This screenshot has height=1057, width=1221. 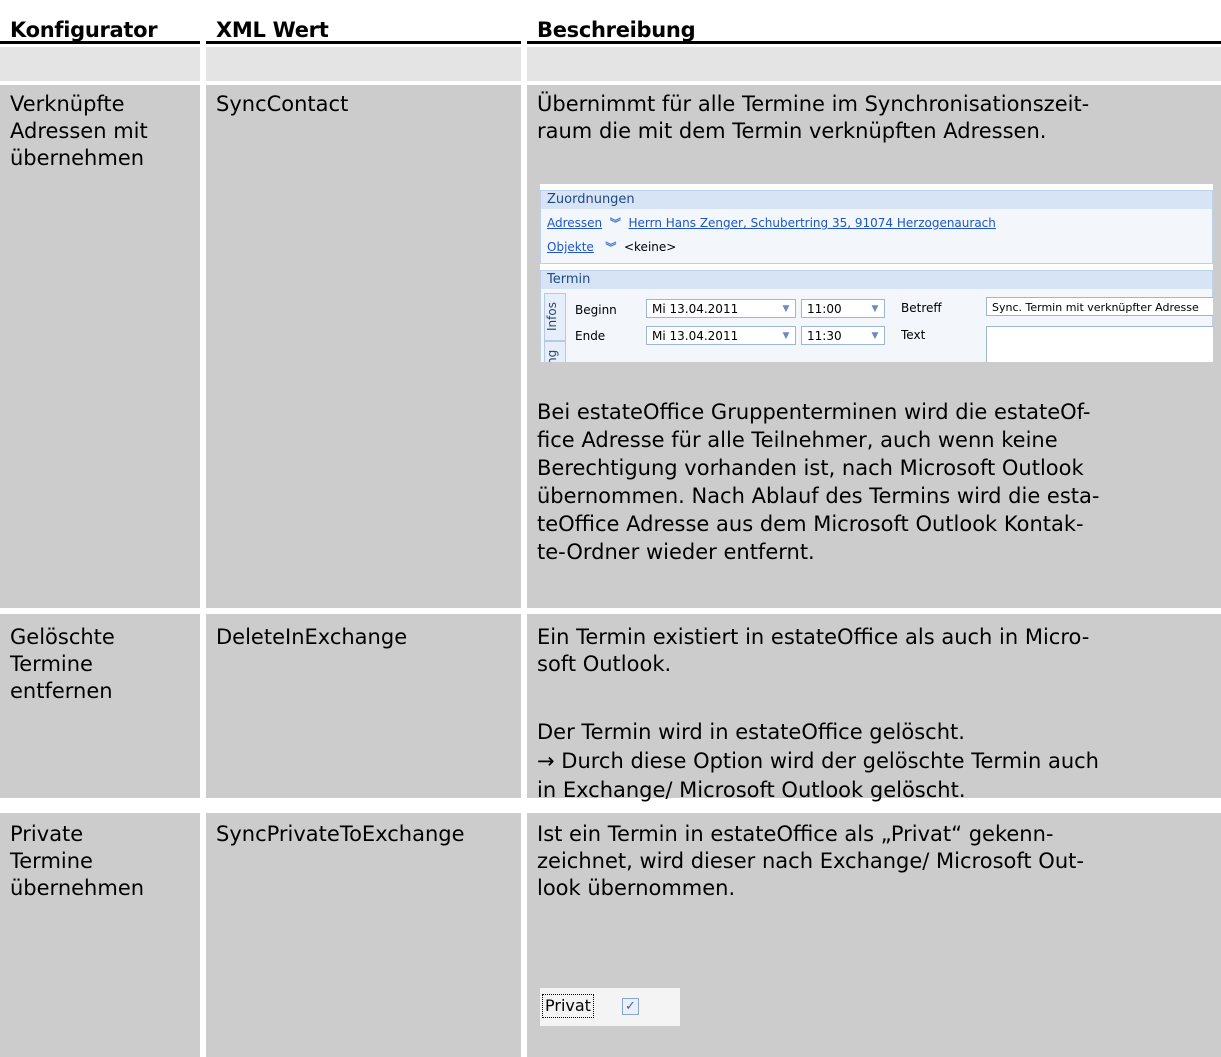 I want to click on beginn-date-value: Mi 13.04.2011, so click(x=695, y=309).